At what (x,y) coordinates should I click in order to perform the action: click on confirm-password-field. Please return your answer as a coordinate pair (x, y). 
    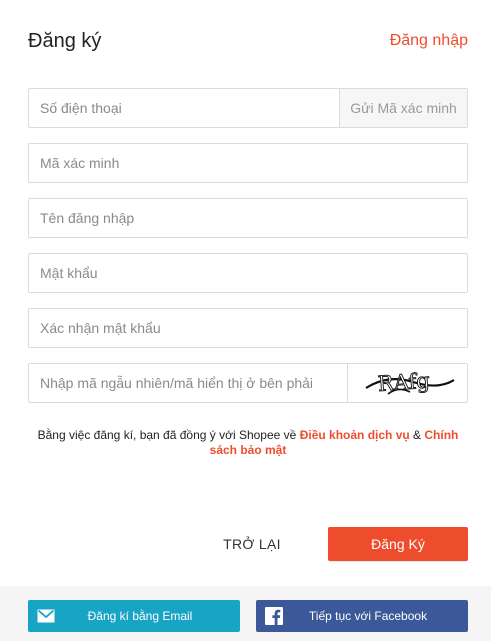
    Looking at the image, I should click on (248, 328).